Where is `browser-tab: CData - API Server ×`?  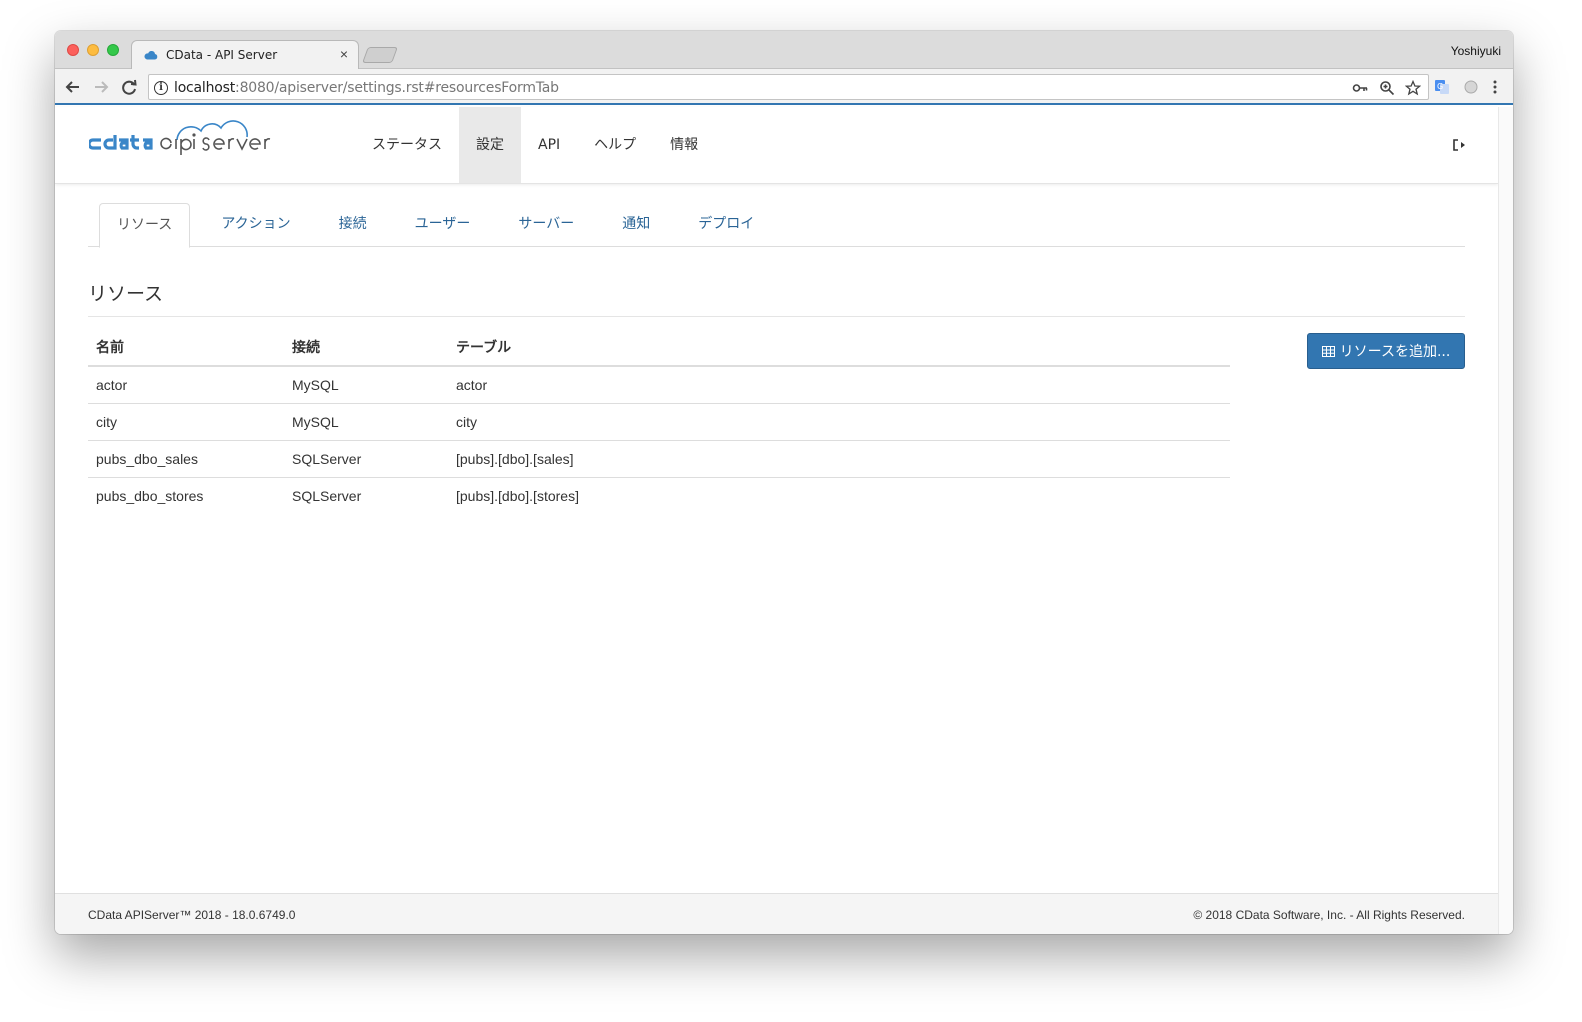 browser-tab: CData - API Server × is located at coordinates (245, 55).